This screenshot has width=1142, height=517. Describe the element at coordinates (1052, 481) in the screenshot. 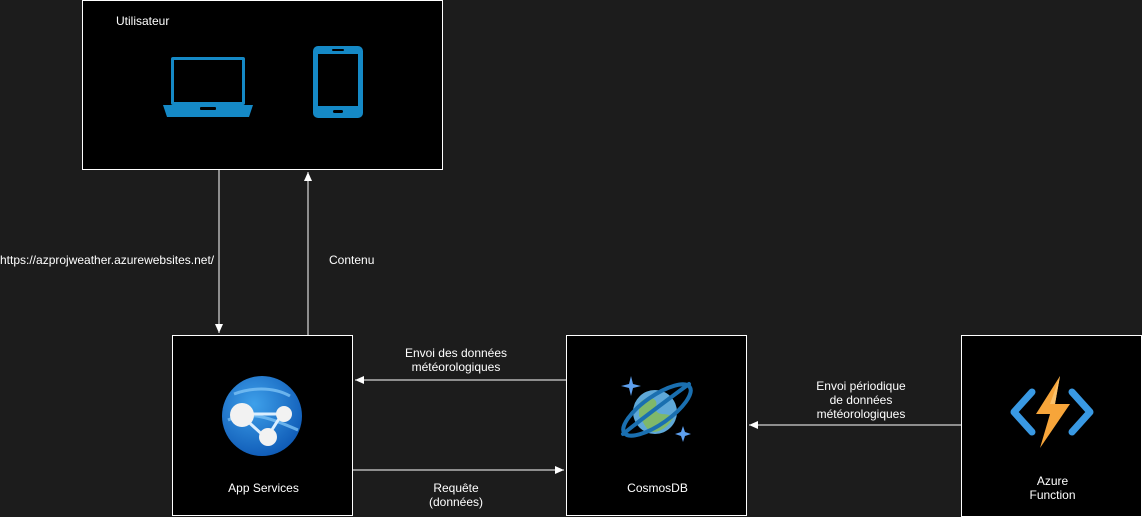

I see `azure-function-label-line1: Azure` at that location.